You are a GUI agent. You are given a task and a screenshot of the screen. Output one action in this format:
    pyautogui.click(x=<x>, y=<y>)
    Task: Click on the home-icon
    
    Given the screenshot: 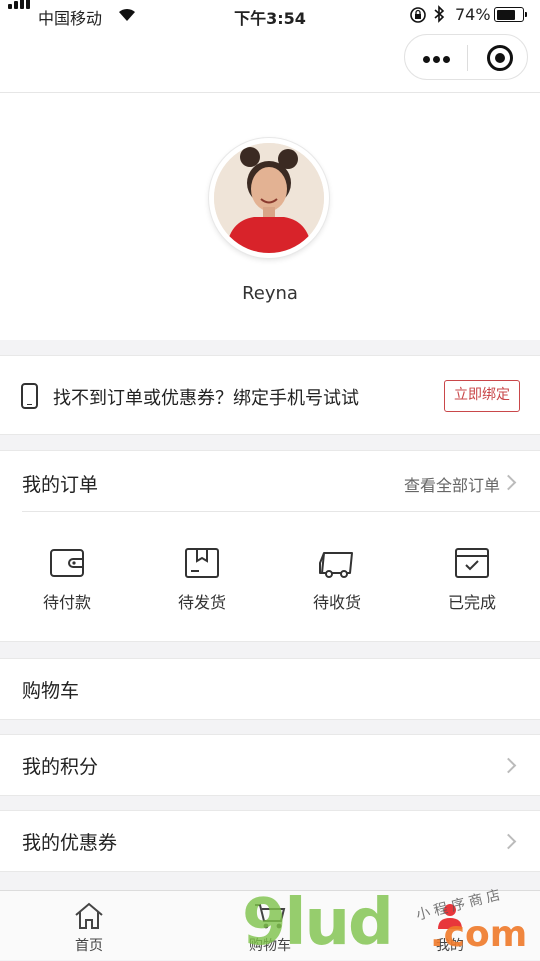 What is the action you would take?
    pyautogui.click(x=89, y=915)
    